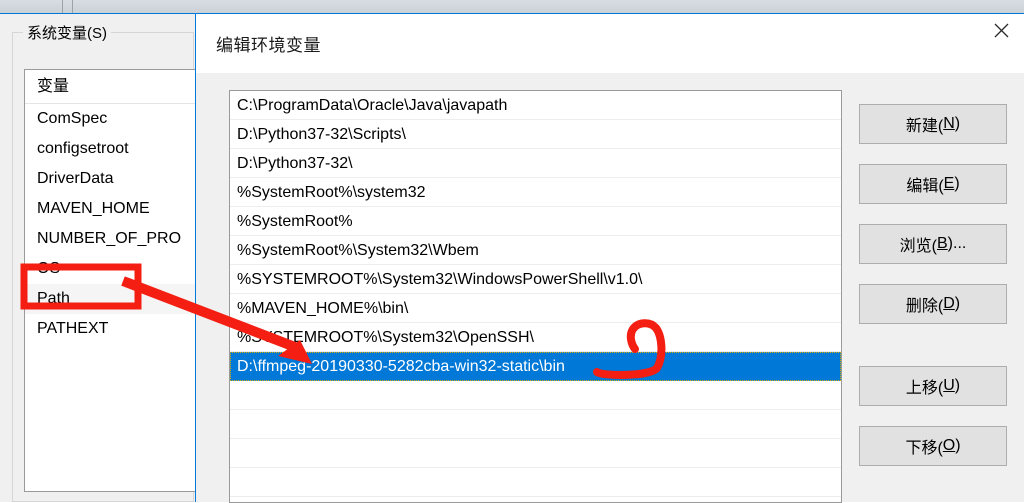 The width and height of the screenshot is (1024, 503). What do you see at coordinates (924, 306) in the screenshot?
I see `delete-button-label: 删除(` at bounding box center [924, 306].